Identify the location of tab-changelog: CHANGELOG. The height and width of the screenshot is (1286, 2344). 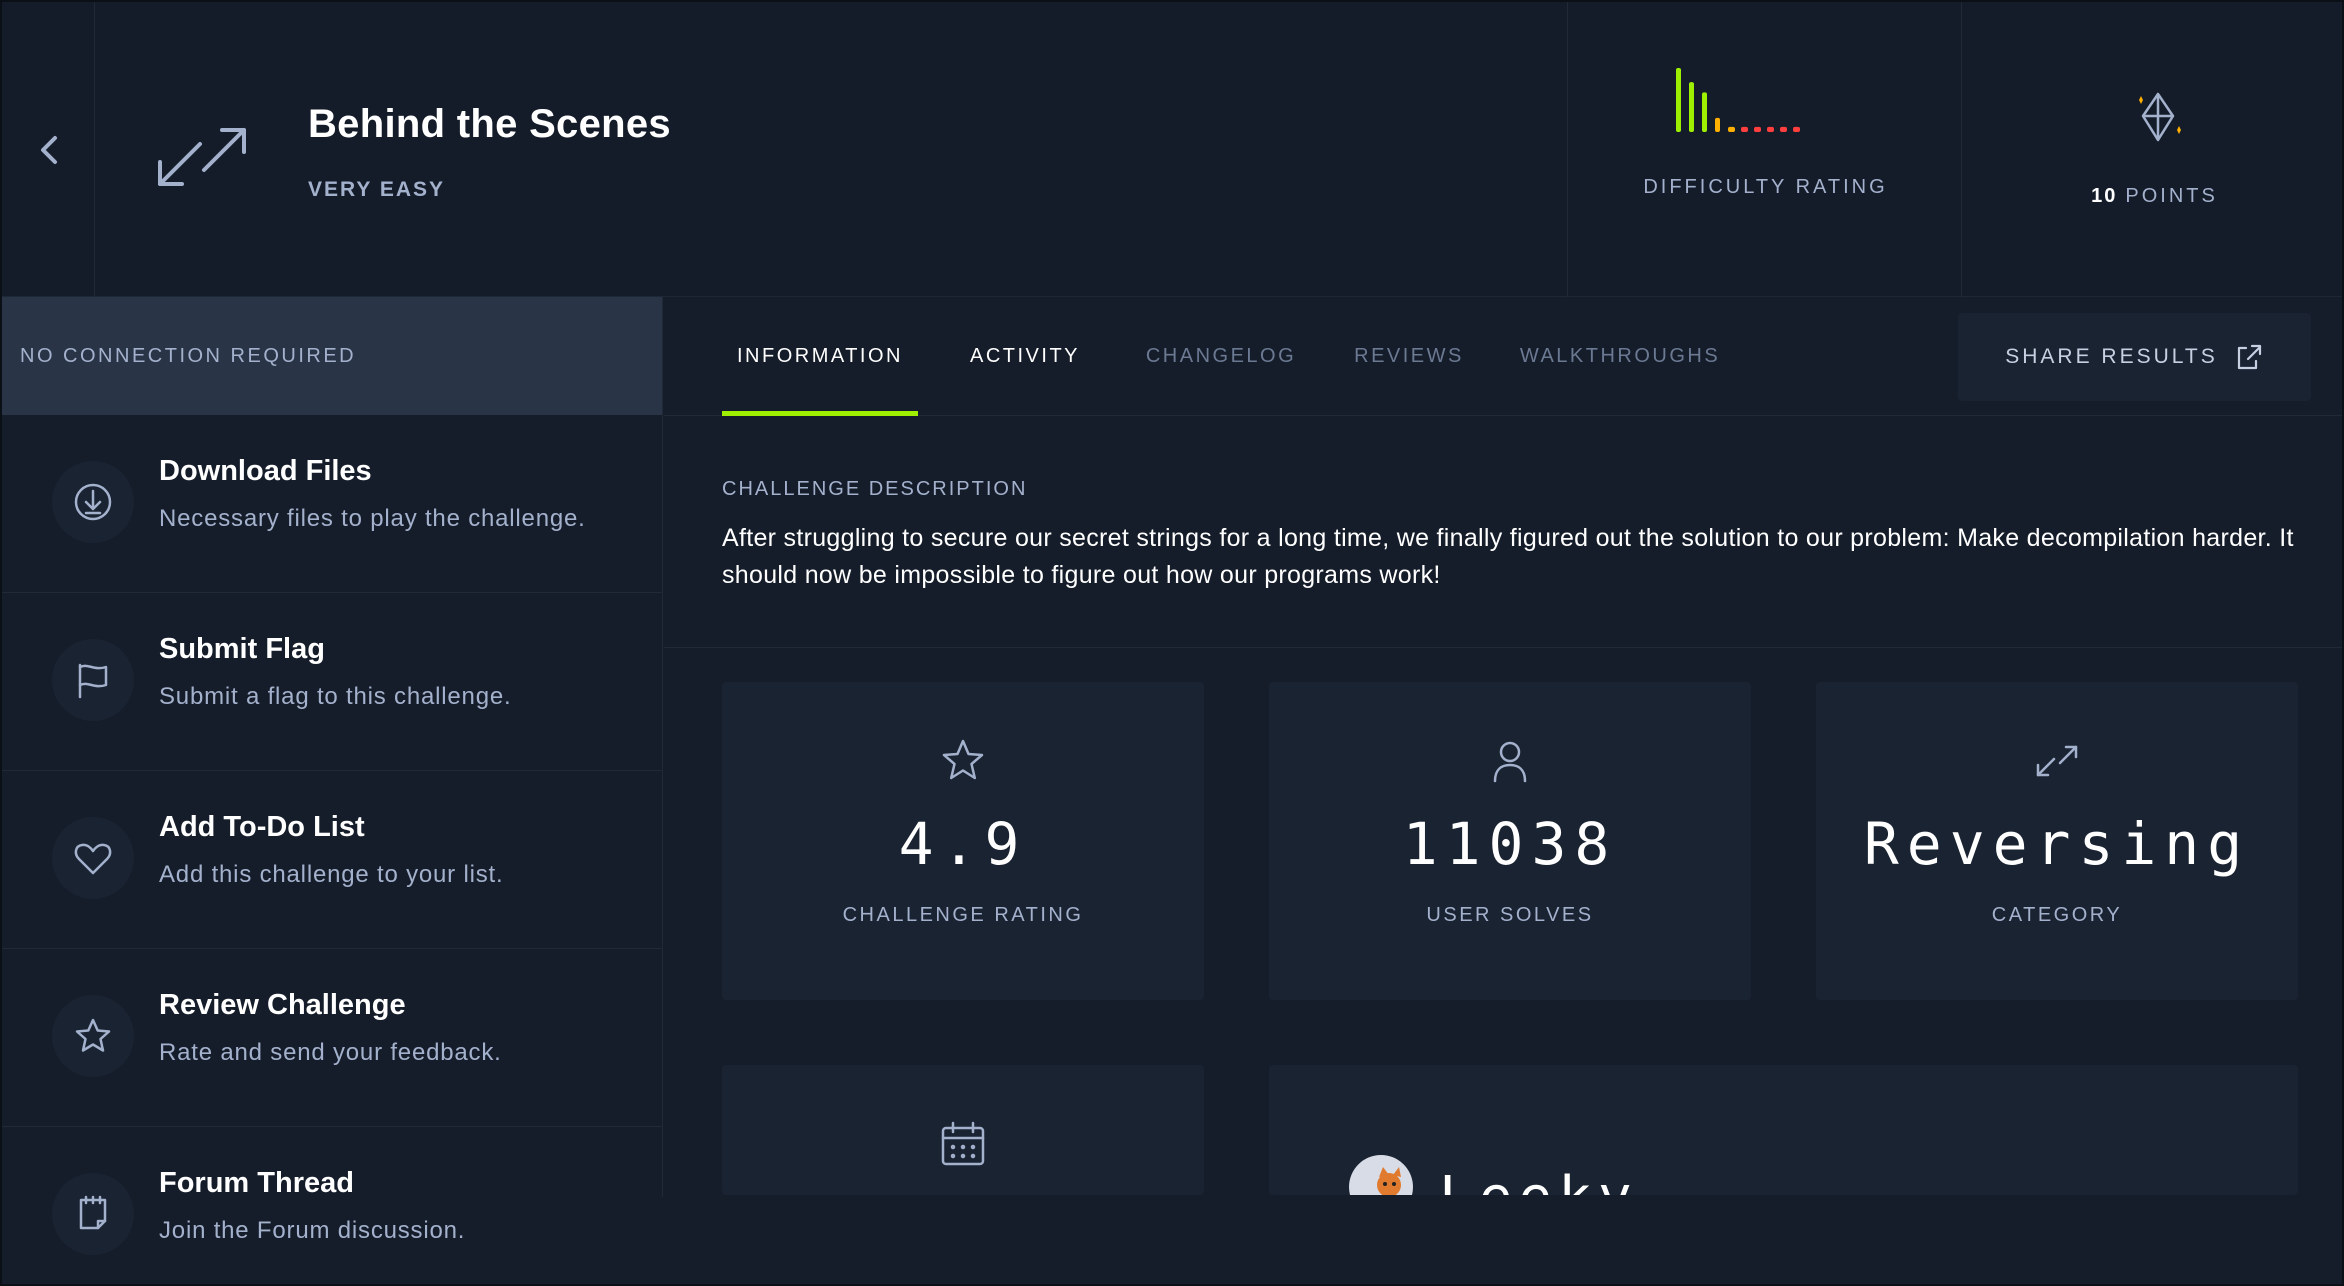
(1221, 356).